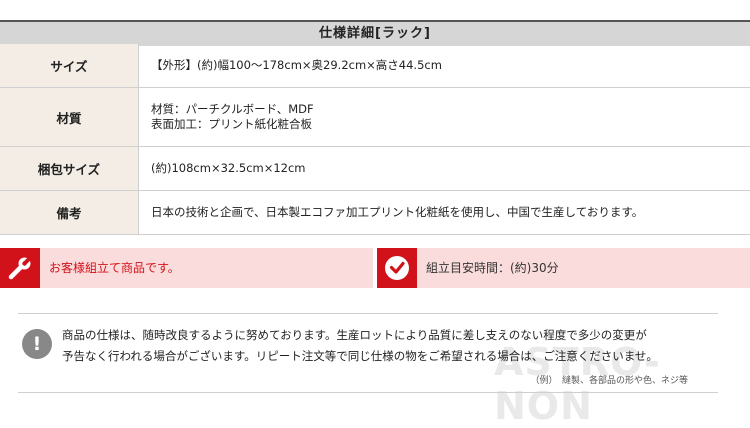 Image resolution: width=750 pixels, height=428 pixels. Describe the element at coordinates (186, 268) in the screenshot. I see `assembly-required-banner: お客様組立て商品です。` at that location.